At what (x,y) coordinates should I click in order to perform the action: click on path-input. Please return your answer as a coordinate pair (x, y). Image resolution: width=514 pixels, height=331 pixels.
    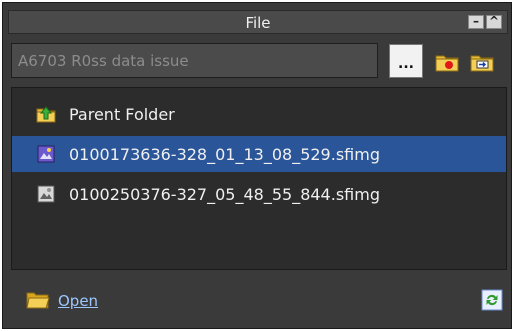
    Looking at the image, I should click on (194, 60).